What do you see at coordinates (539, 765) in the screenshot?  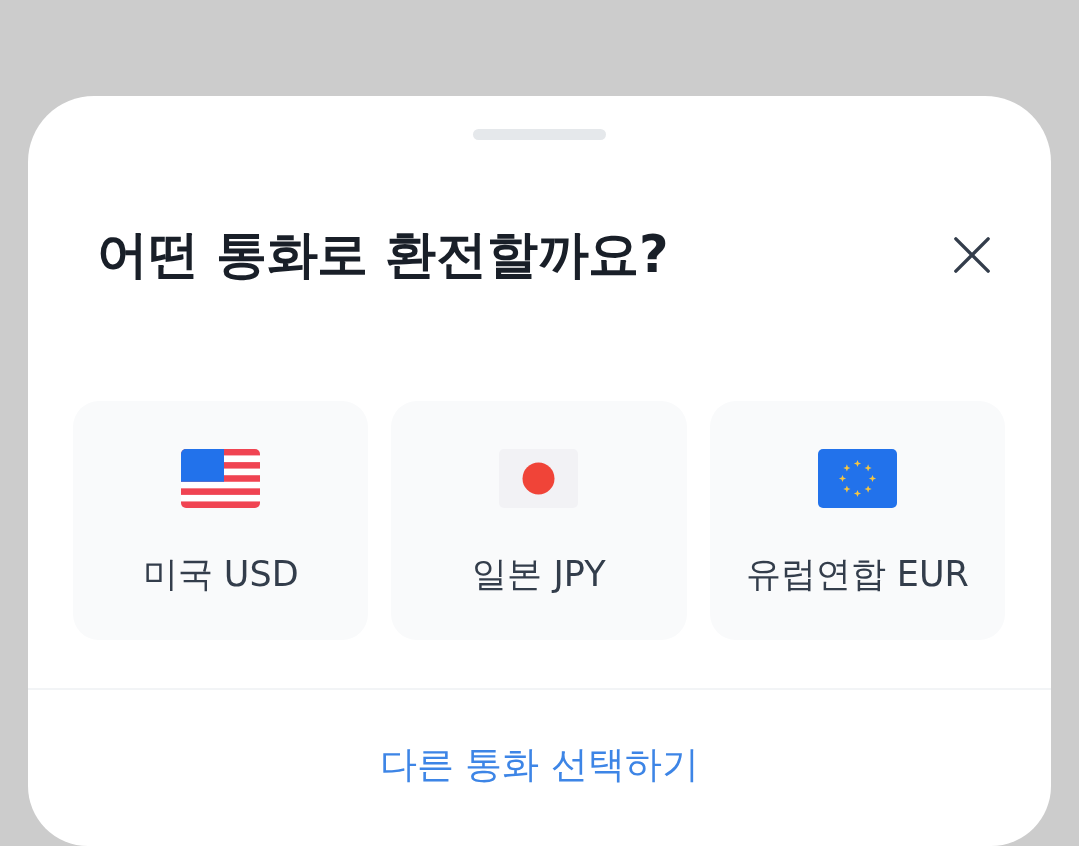 I see `other-currency-link: 다른 통화 선택하기` at bounding box center [539, 765].